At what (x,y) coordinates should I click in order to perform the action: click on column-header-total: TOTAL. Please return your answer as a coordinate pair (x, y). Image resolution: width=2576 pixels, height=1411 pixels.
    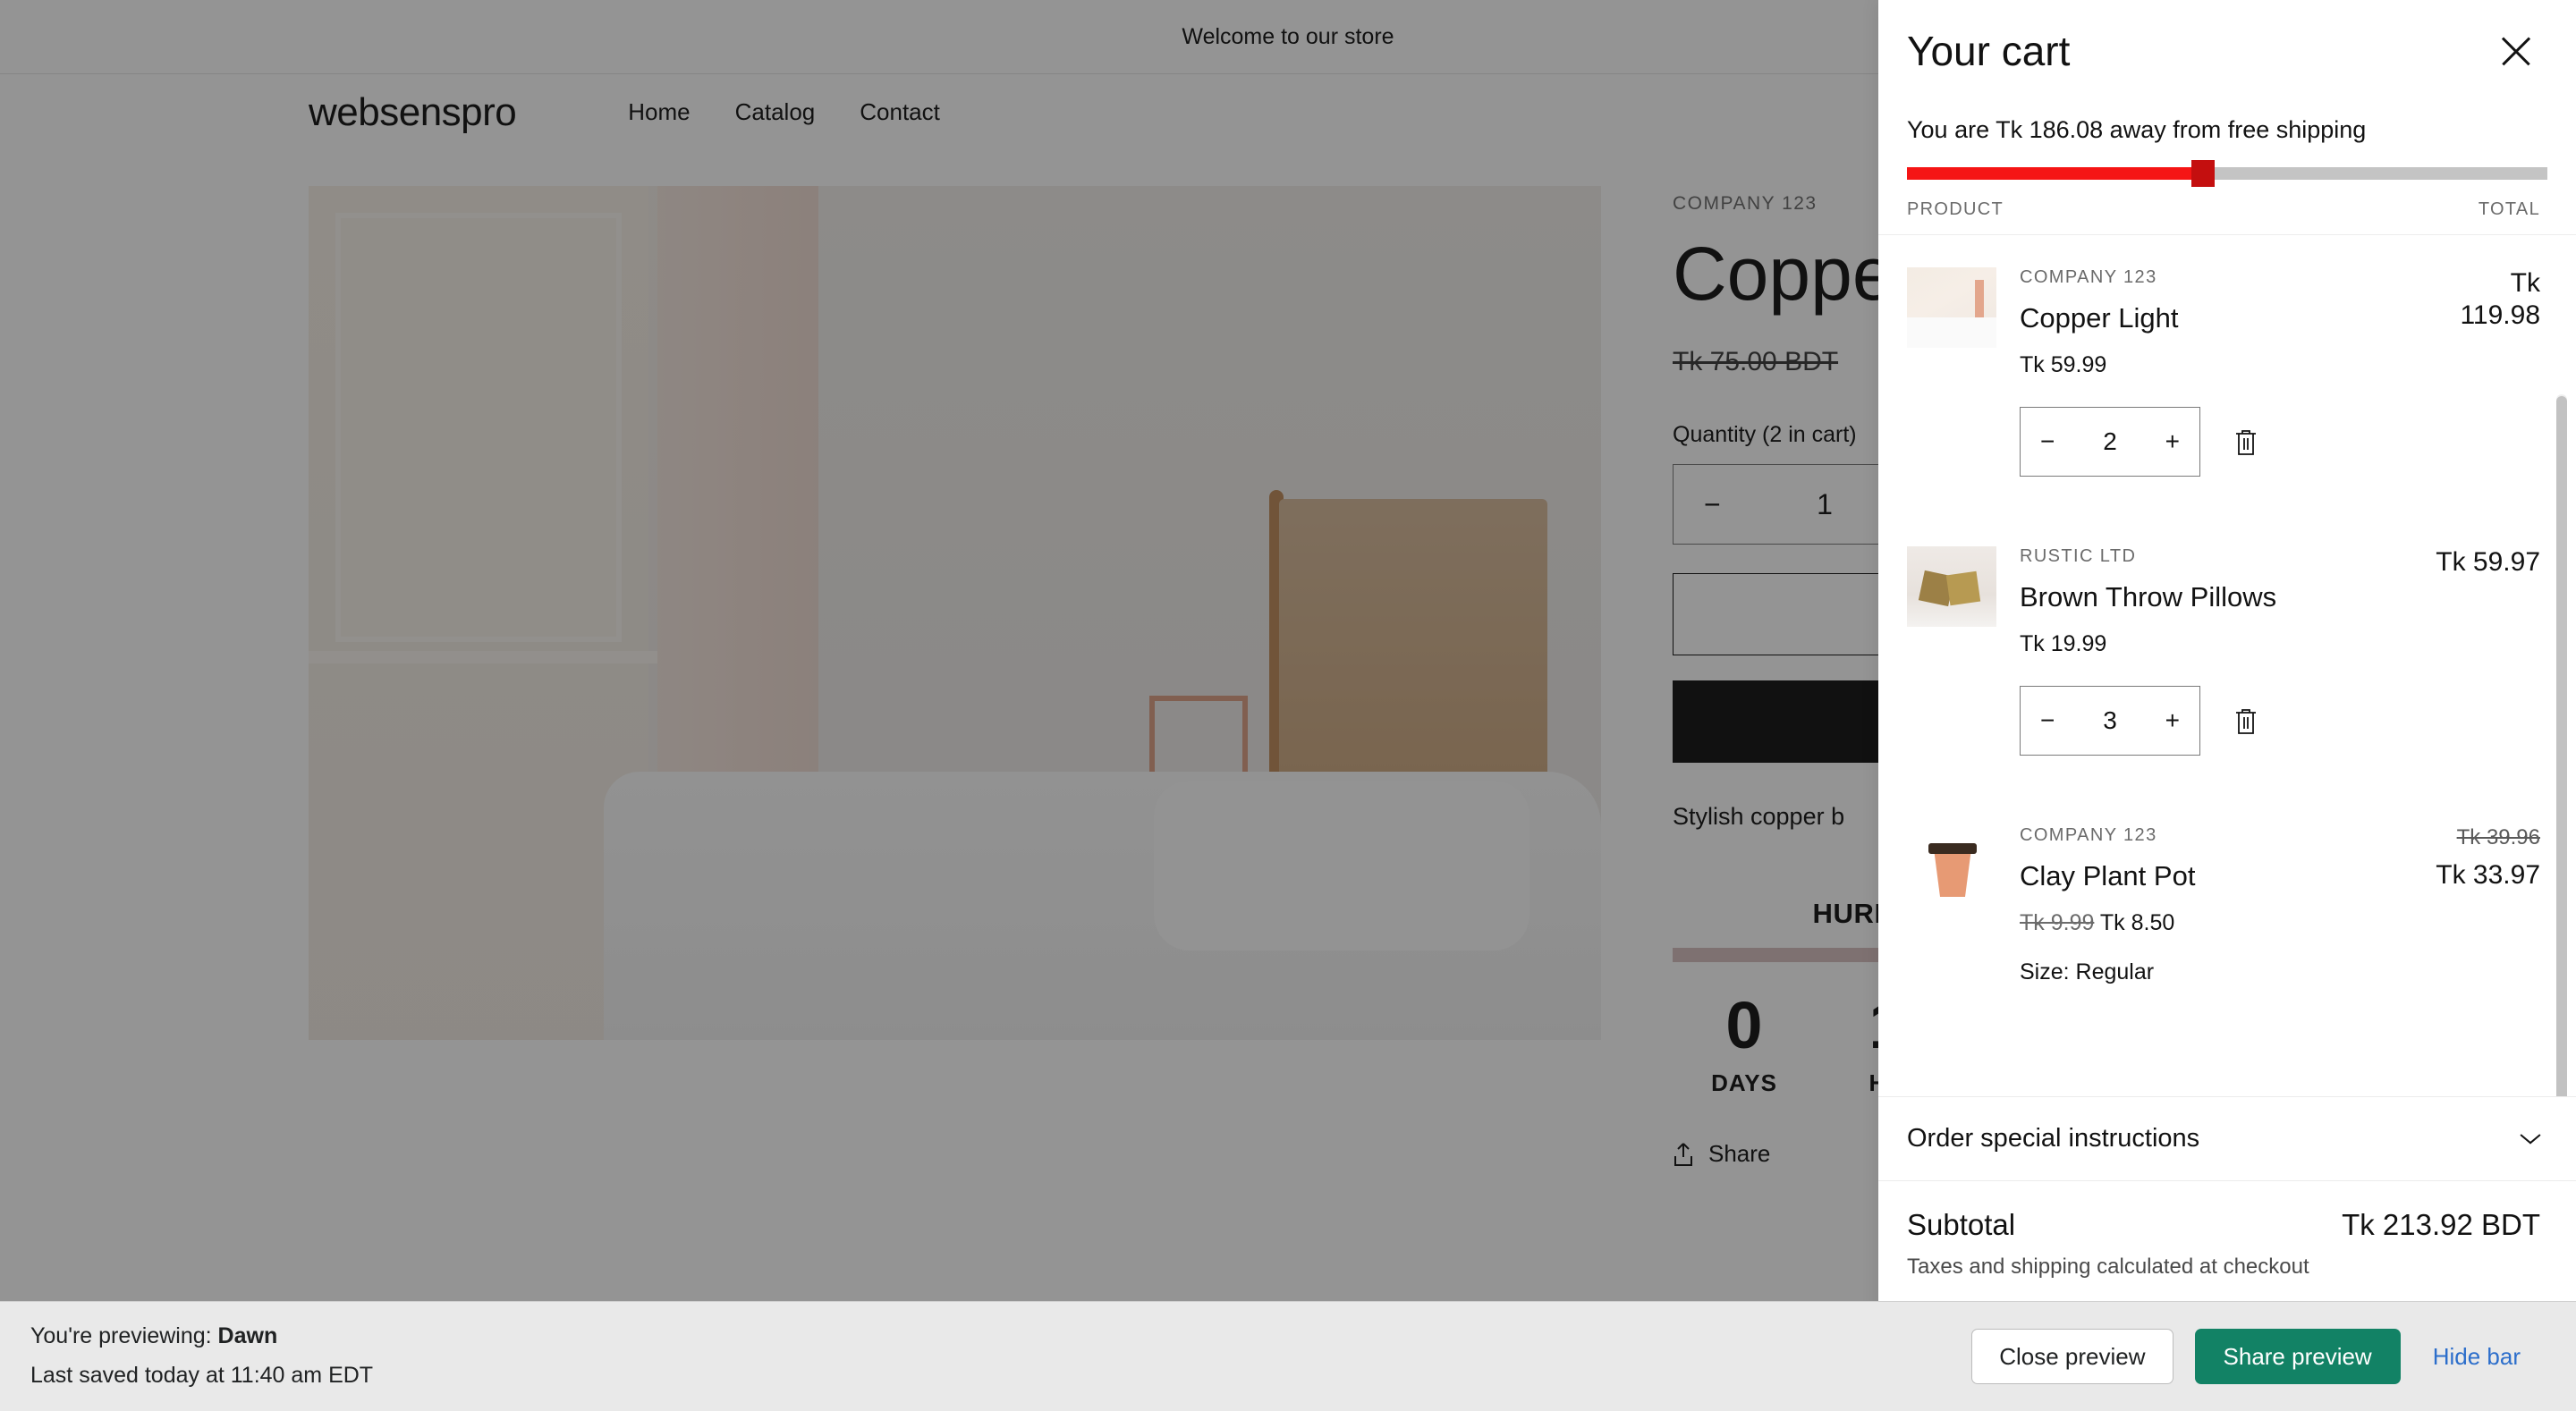
    Looking at the image, I should click on (2509, 209).